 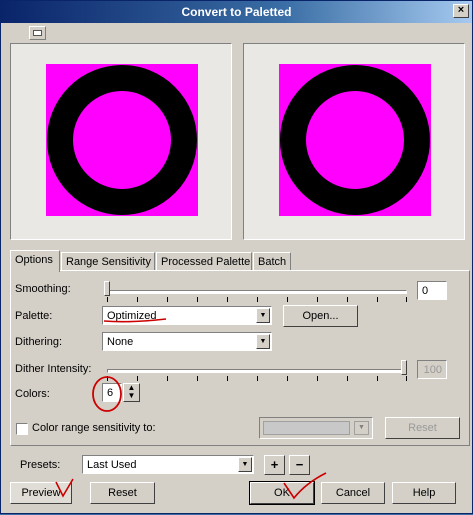 What do you see at coordinates (257, 371) in the screenshot?
I see `dither-intensity-slider` at bounding box center [257, 371].